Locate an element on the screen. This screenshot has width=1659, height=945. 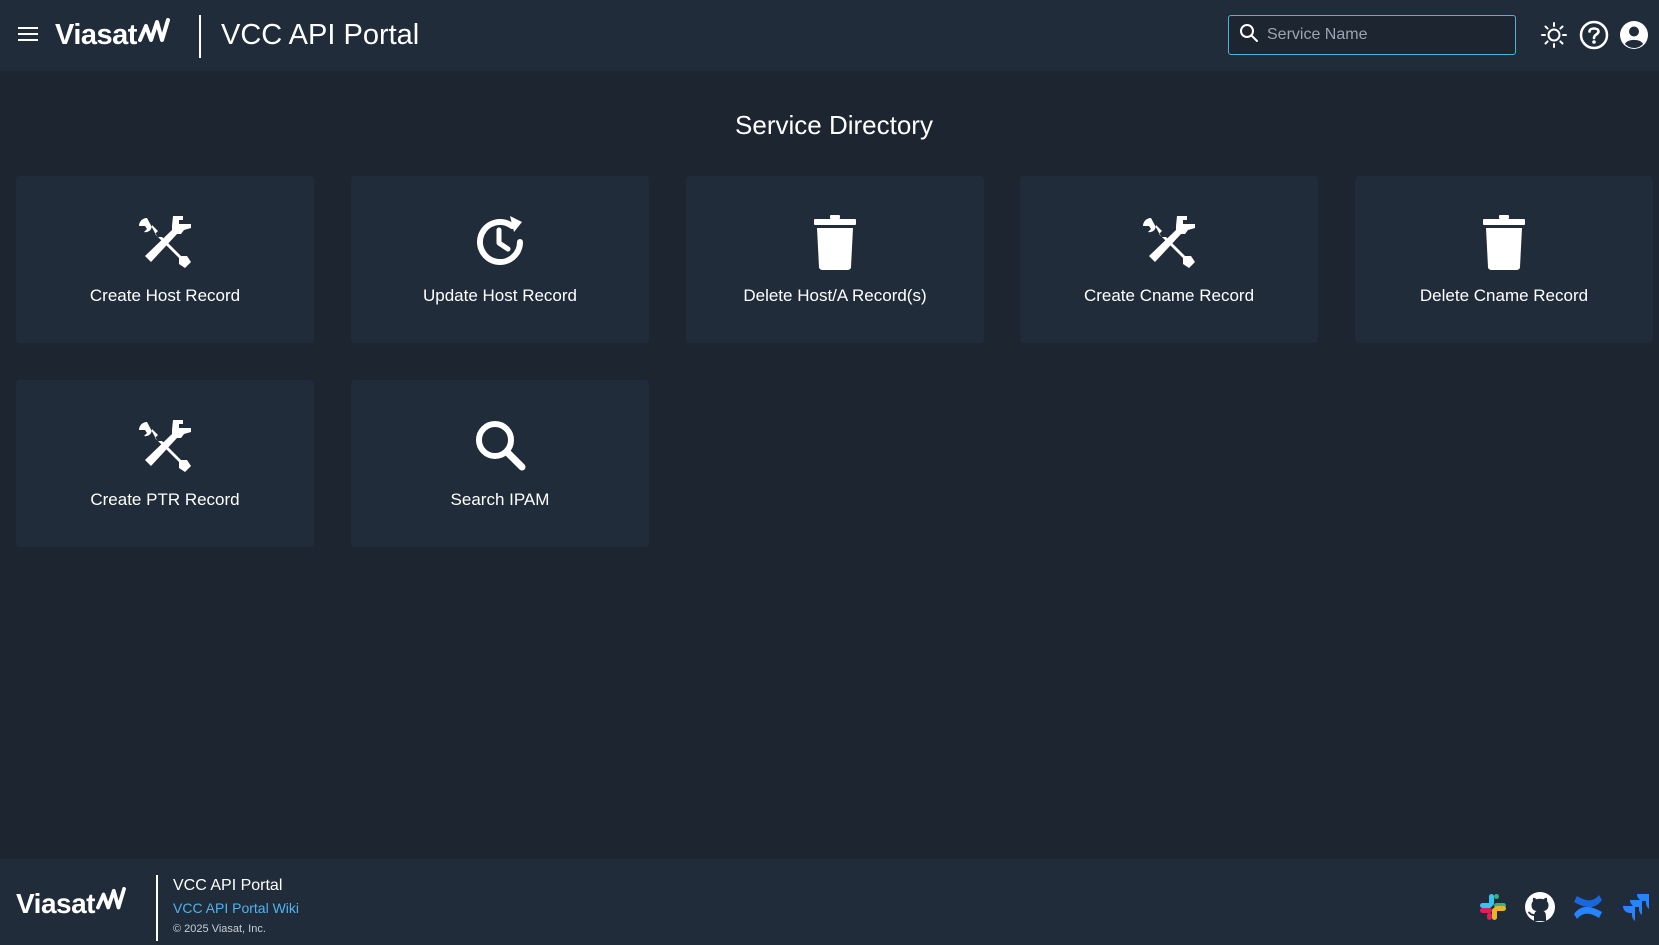
footer-divider is located at coordinates (157, 908).